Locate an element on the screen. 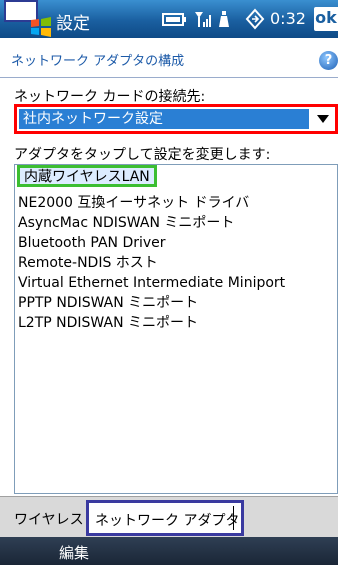  start-button is located at coordinates (28, 18).